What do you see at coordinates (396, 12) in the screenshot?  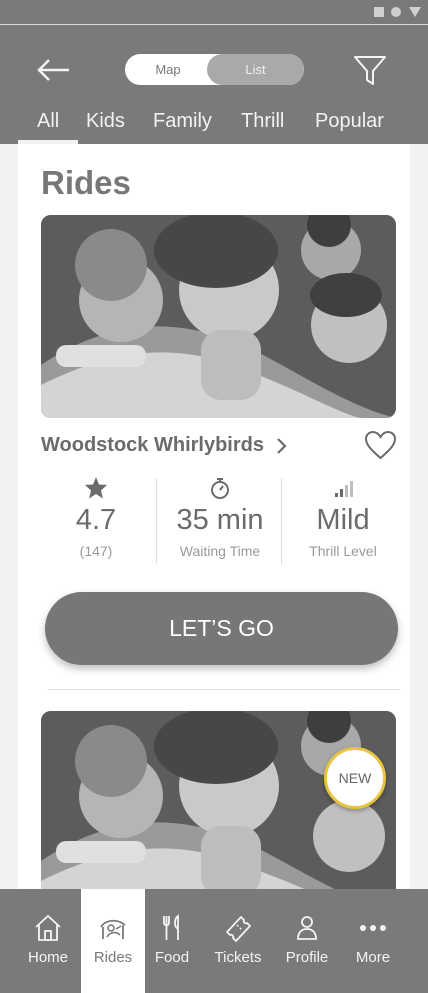 I see `circle-icon` at bounding box center [396, 12].